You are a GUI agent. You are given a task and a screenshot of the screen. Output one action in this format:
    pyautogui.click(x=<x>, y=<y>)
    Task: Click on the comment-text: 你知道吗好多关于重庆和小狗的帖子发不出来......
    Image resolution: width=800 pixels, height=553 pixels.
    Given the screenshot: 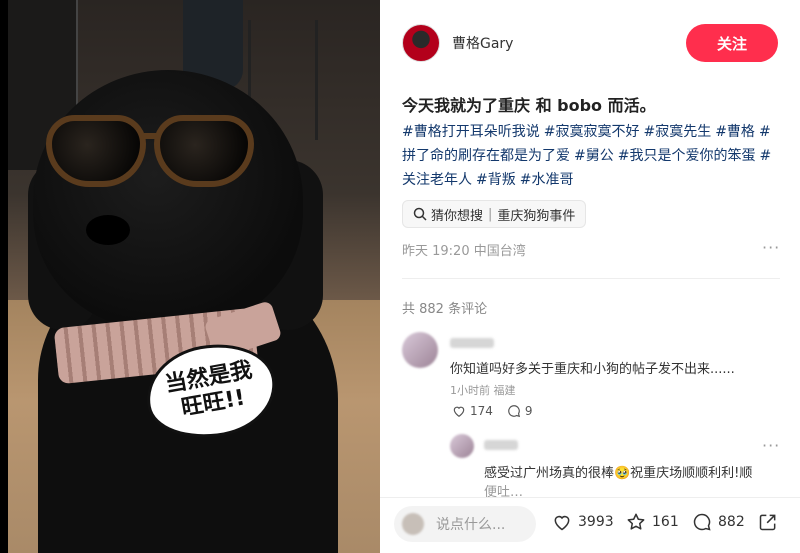 What is the action you would take?
    pyautogui.click(x=592, y=369)
    